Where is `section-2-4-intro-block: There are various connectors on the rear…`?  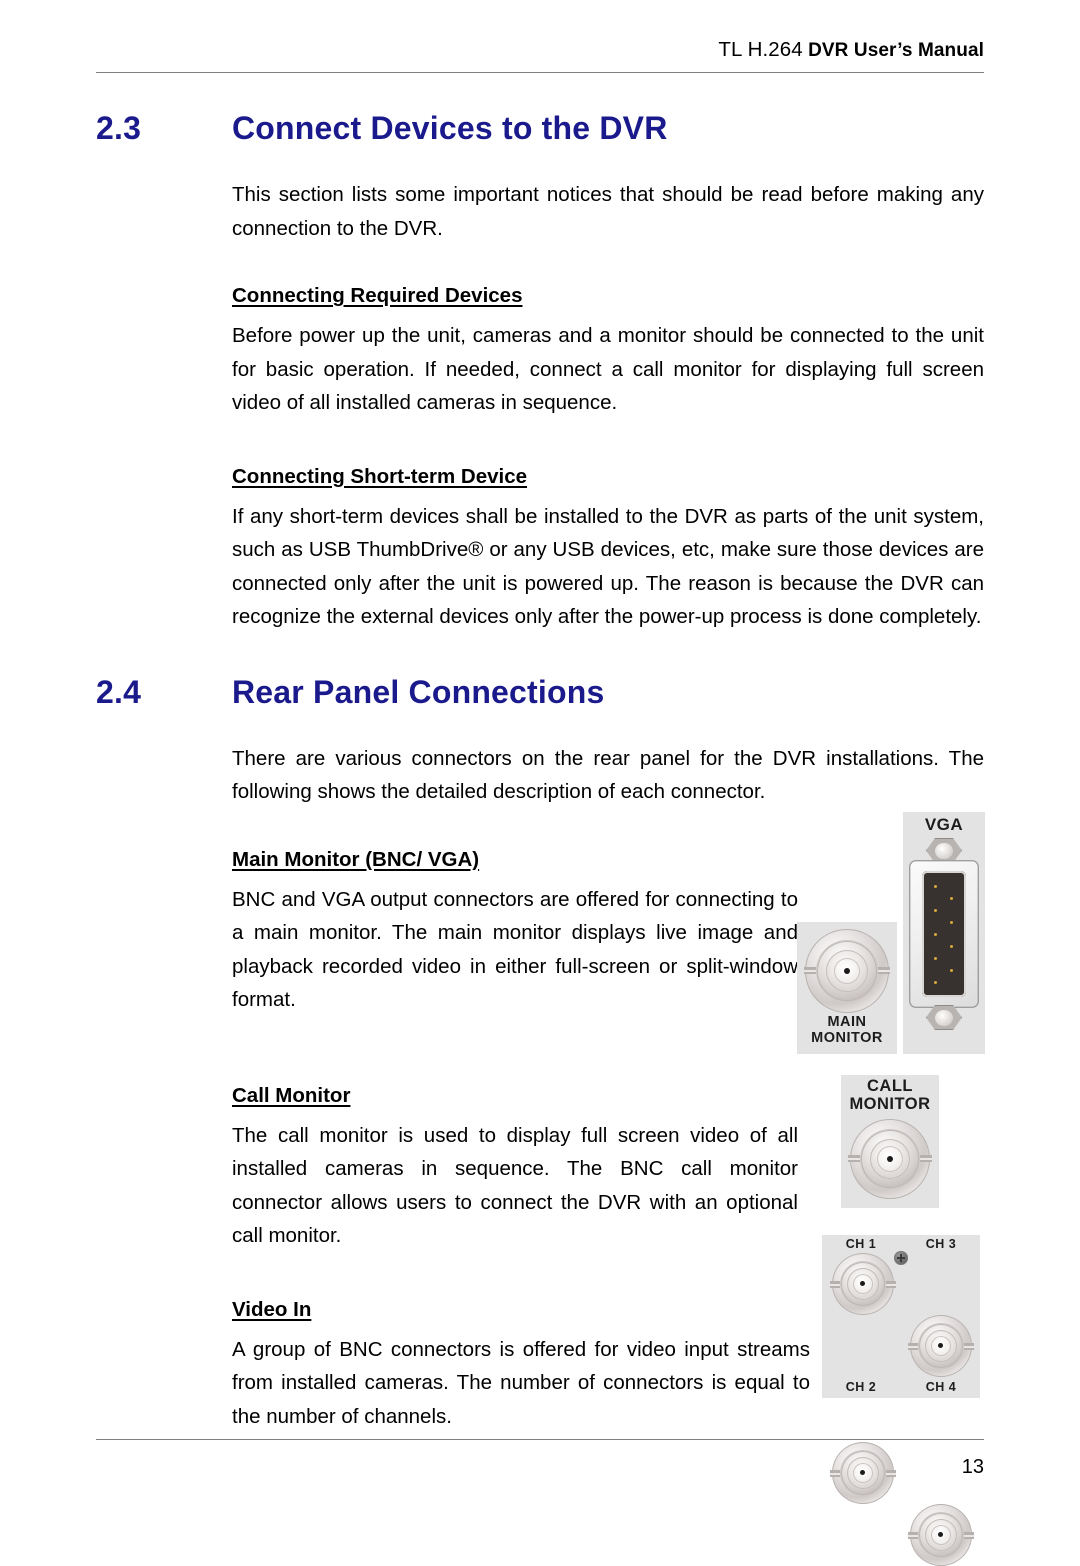
section-2-4-intro-block: There are various connectors on the rear… is located at coordinates (608, 775).